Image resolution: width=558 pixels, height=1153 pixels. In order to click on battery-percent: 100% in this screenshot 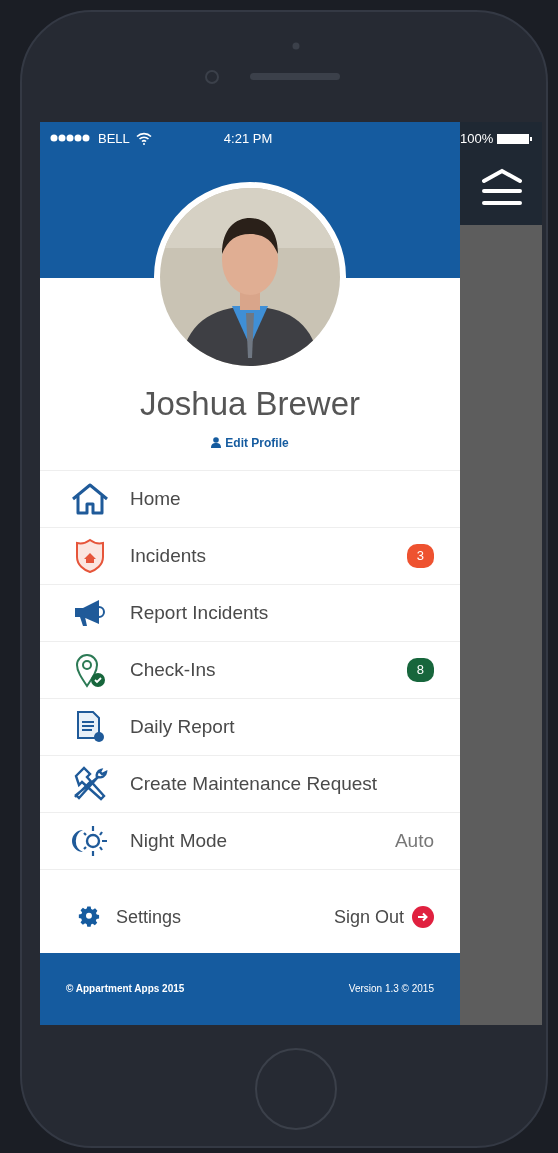, I will do `click(477, 138)`.